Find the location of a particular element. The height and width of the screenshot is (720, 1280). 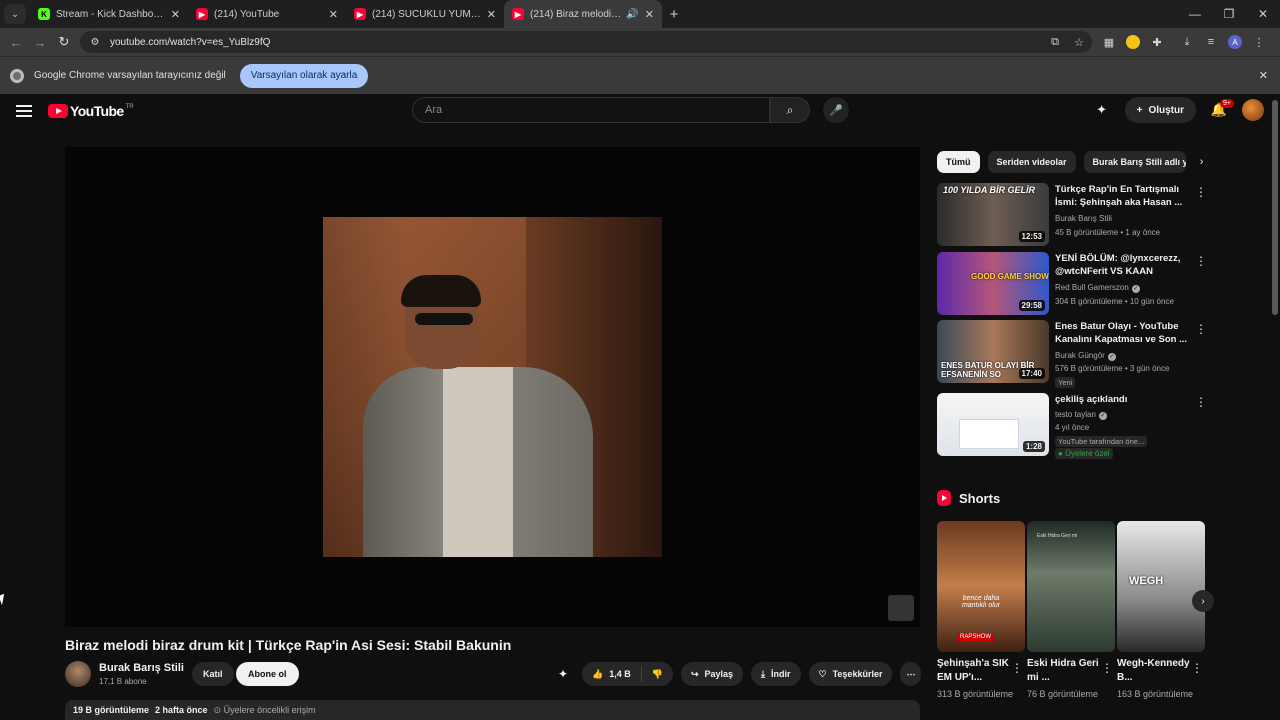

duration-badge: 12:53 is located at coordinates (1031, 236).